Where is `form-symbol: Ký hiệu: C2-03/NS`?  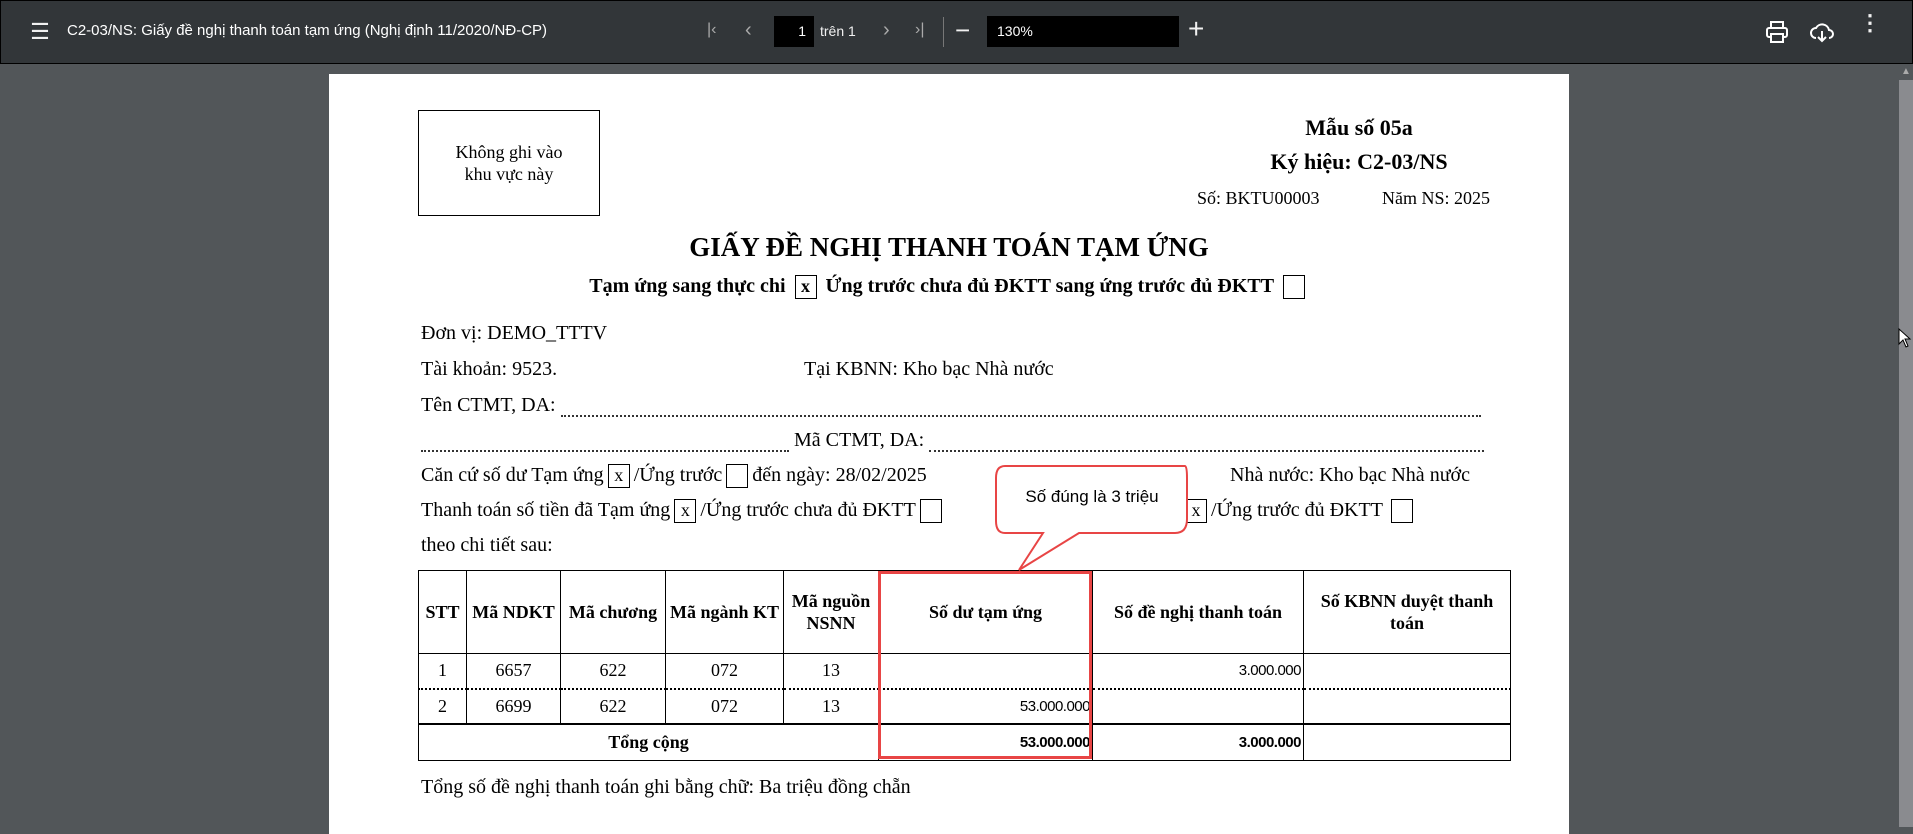
form-symbol: Ký hiệu: C2-03/NS is located at coordinates (1359, 161).